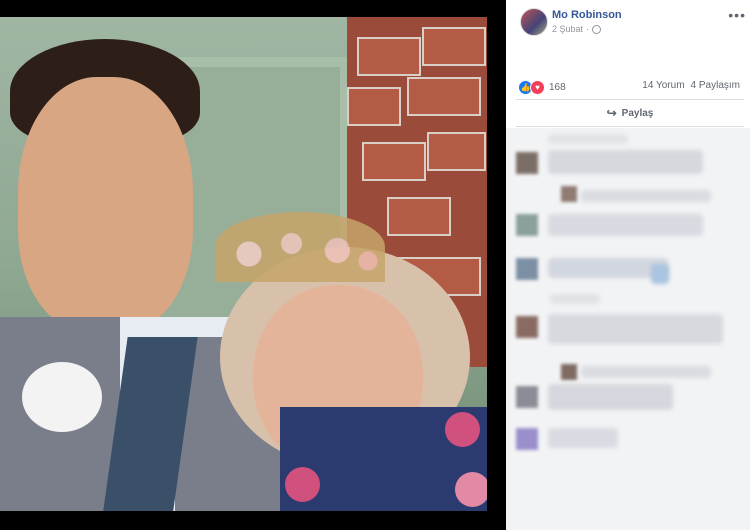 The height and width of the screenshot is (530, 750). What do you see at coordinates (534, 22) in the screenshot?
I see `author-avatar` at bounding box center [534, 22].